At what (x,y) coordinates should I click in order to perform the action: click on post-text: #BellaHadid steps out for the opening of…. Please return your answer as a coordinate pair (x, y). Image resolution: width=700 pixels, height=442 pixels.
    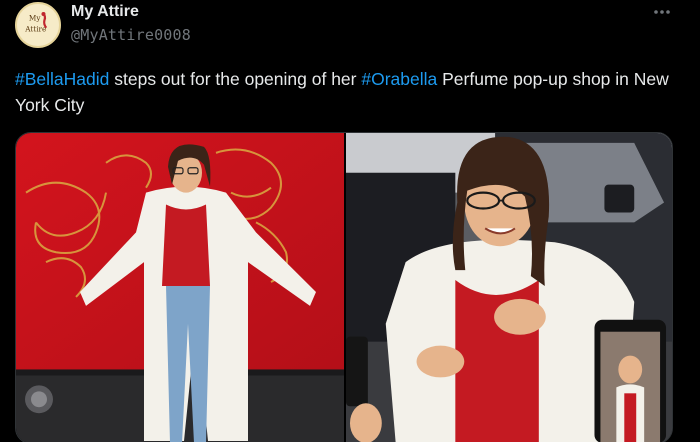
    Looking at the image, I should click on (351, 92).